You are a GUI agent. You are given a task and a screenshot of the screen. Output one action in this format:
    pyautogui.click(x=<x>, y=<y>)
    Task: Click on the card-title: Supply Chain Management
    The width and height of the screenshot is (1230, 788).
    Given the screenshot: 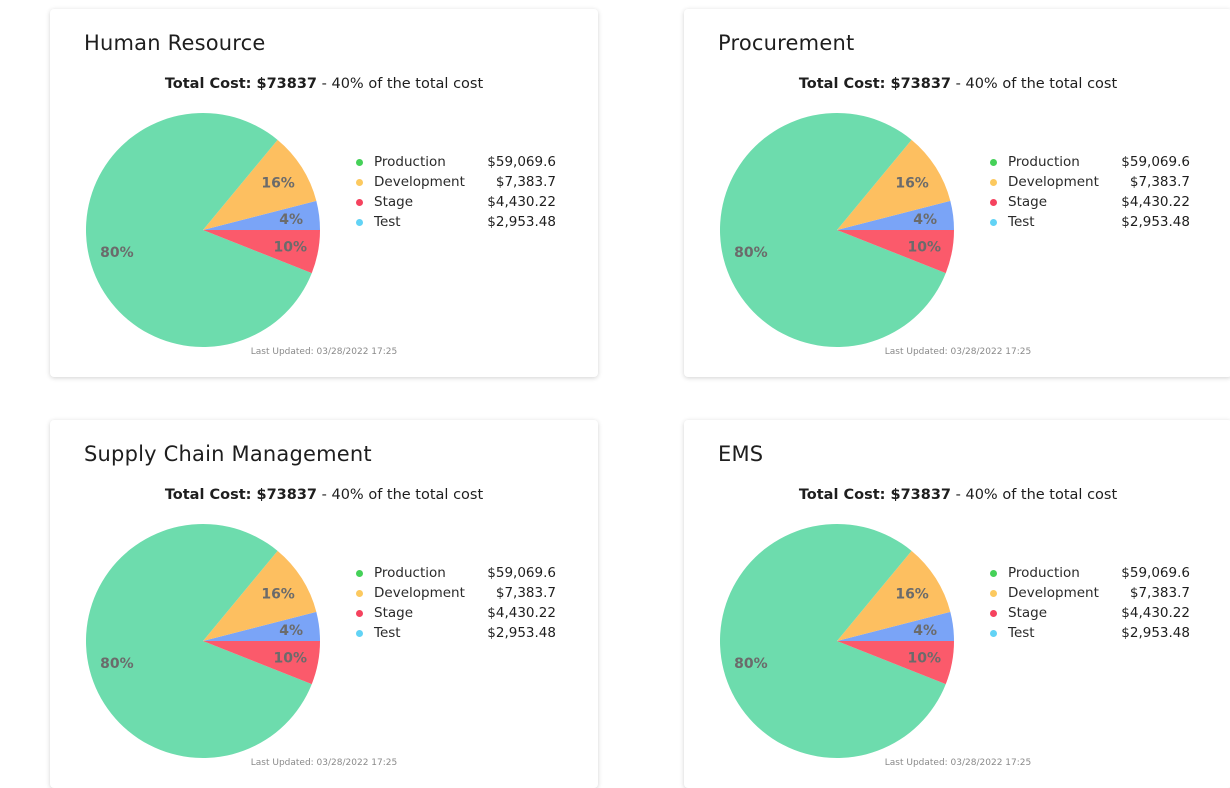 What is the action you would take?
    pyautogui.click(x=228, y=454)
    